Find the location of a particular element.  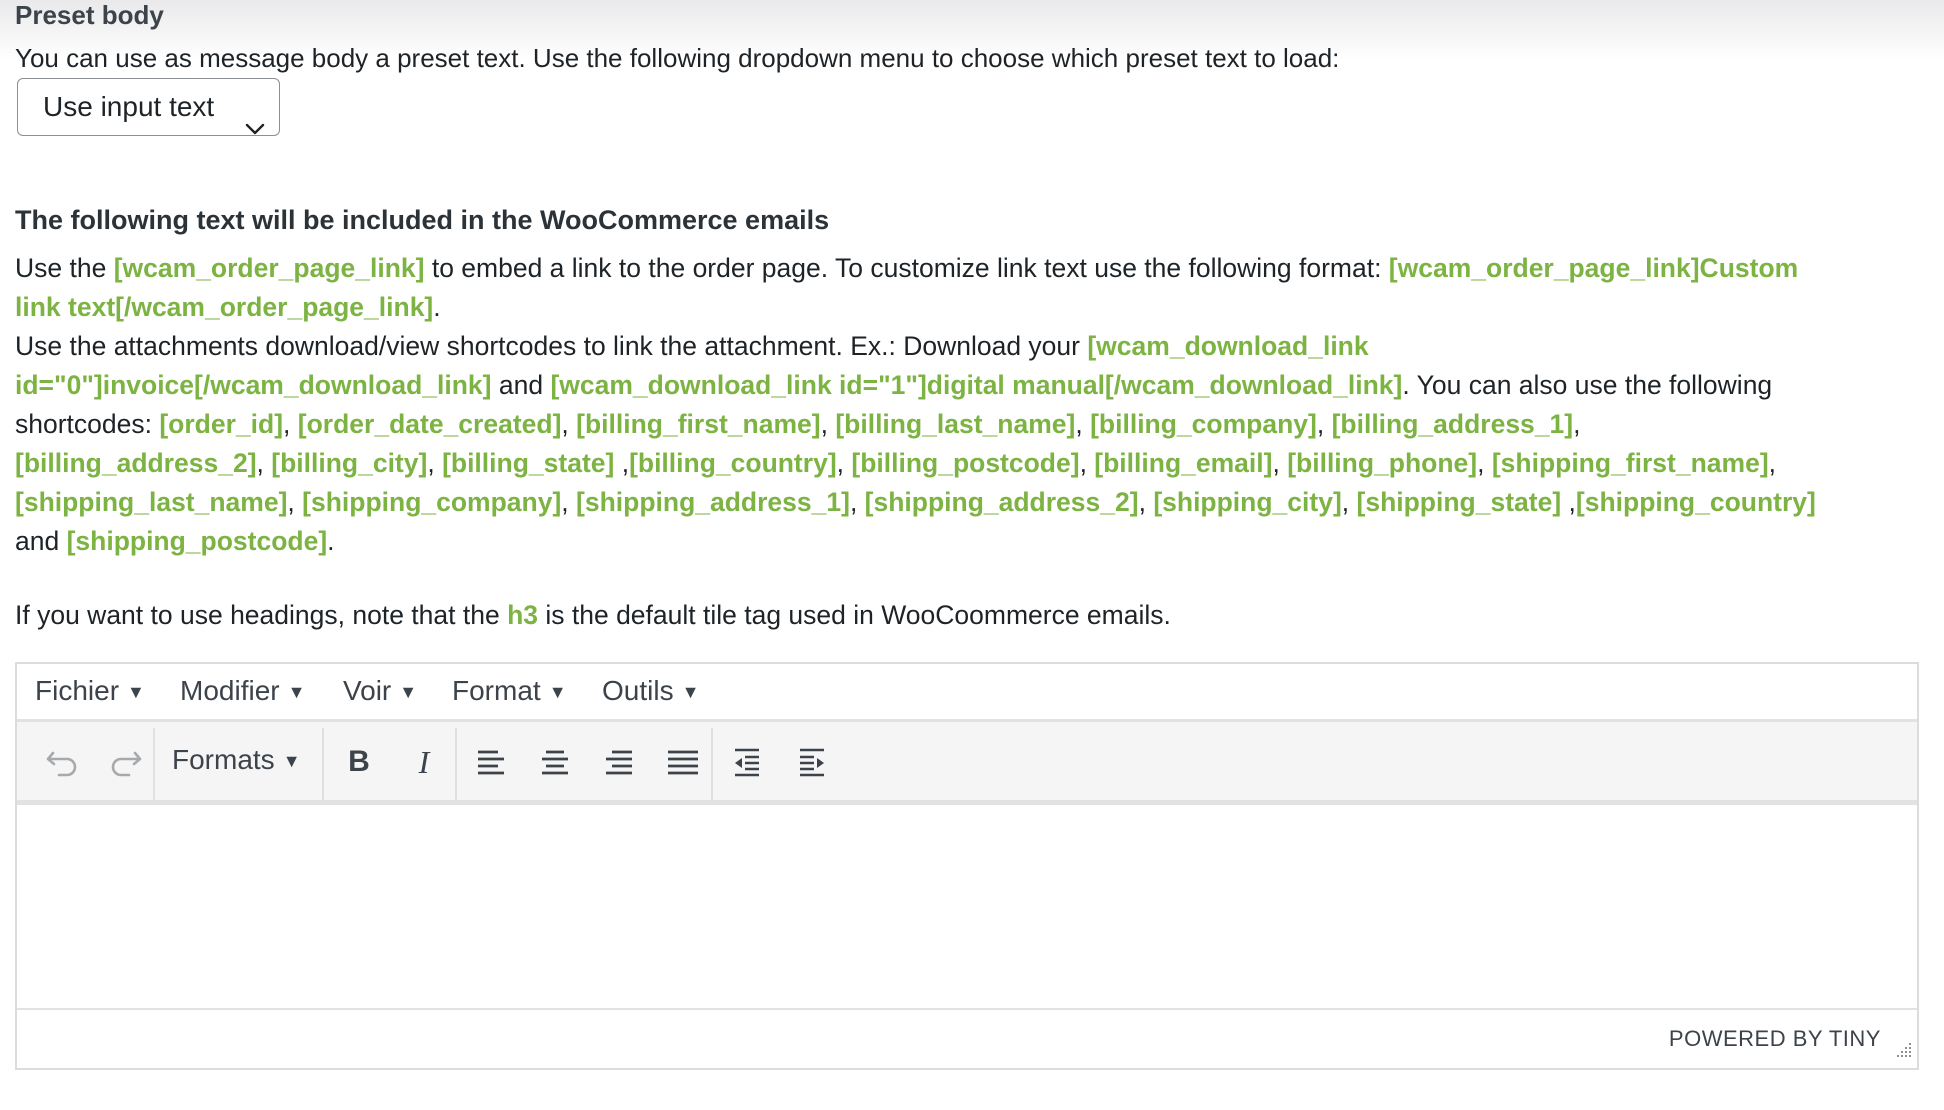

menu-format: Format ▼ is located at coordinates (509, 691).